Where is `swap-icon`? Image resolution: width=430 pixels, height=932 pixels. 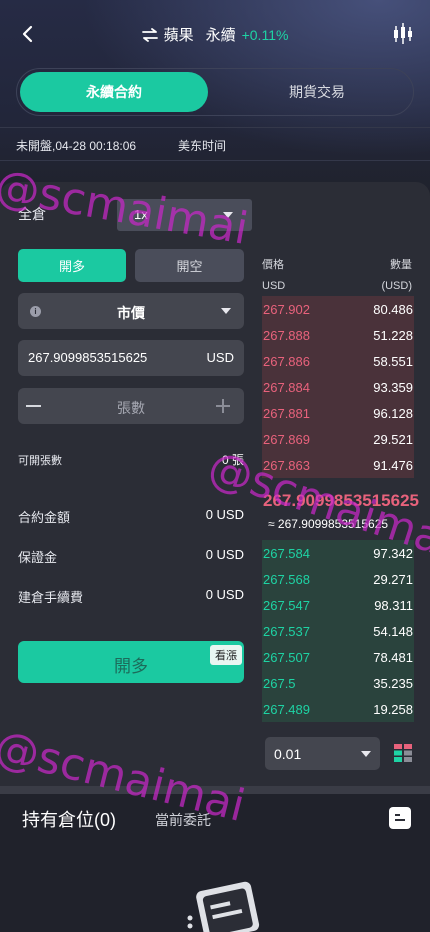 swap-icon is located at coordinates (149, 34).